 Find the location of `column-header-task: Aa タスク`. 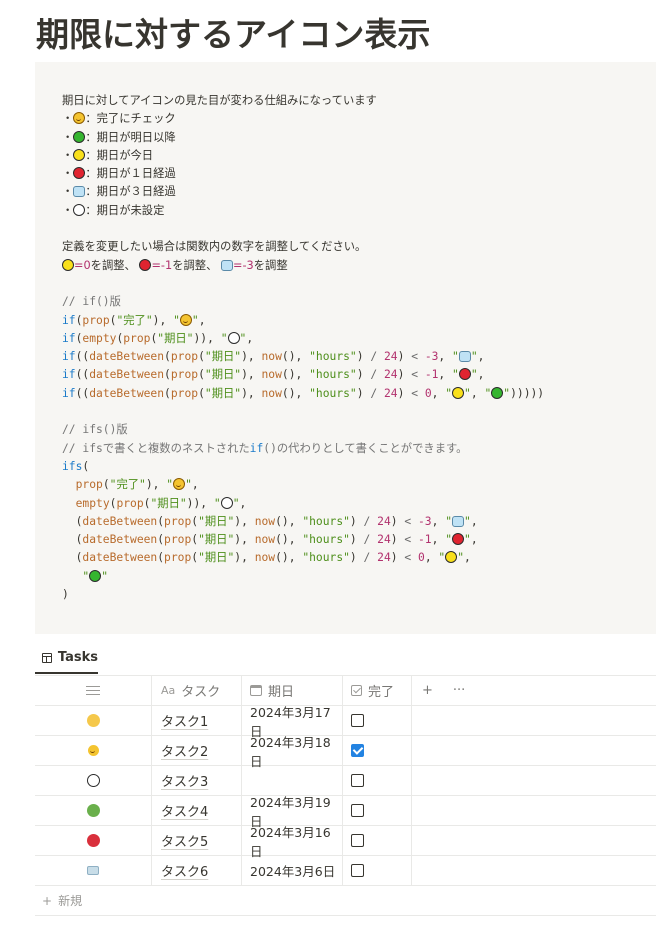

column-header-task: Aa タスク is located at coordinates (197, 690).